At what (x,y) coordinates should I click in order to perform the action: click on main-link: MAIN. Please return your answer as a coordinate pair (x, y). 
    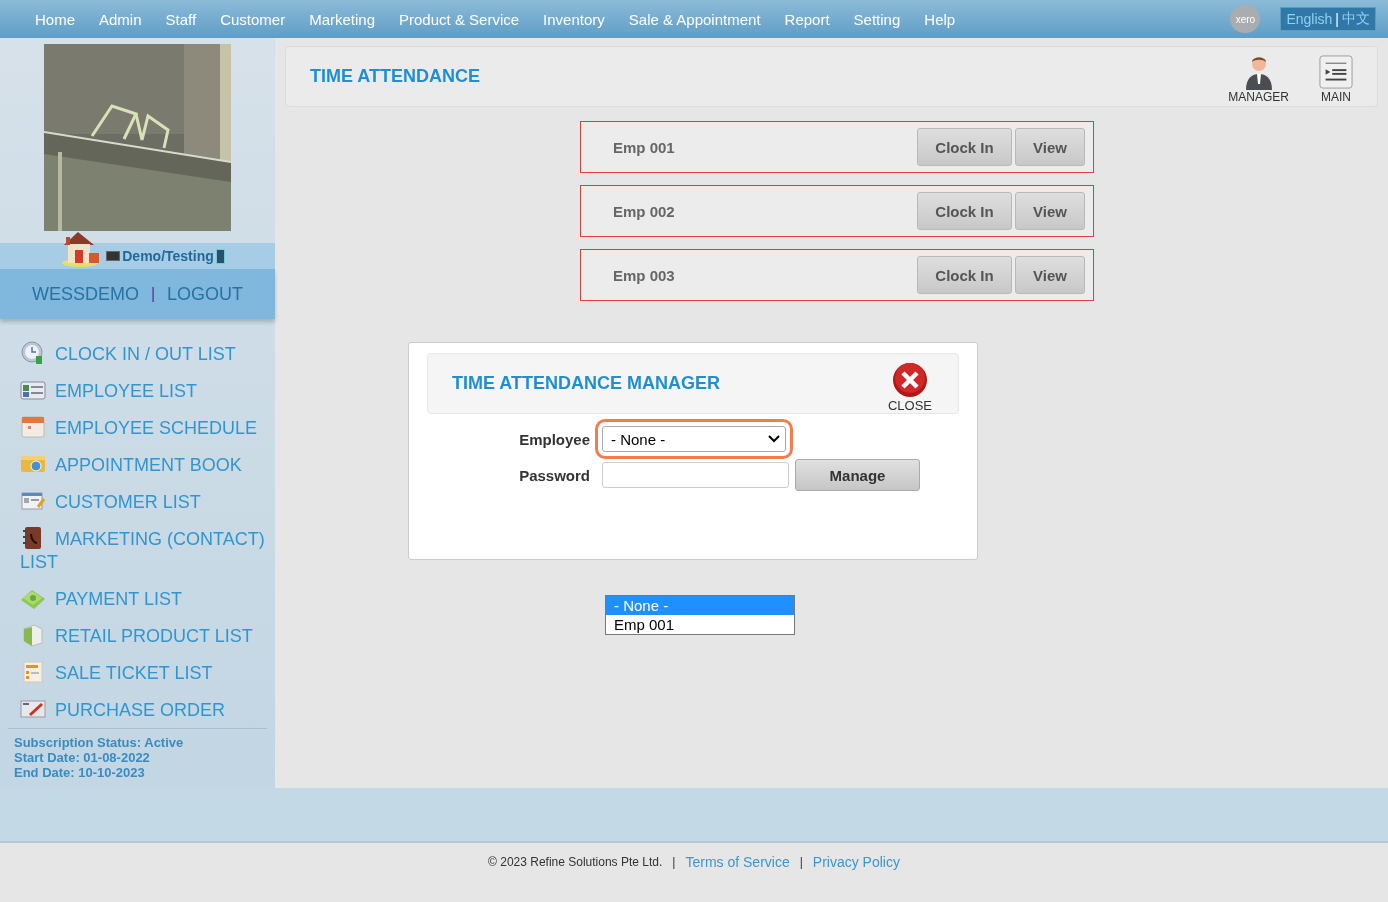
    Looking at the image, I should click on (1336, 78).